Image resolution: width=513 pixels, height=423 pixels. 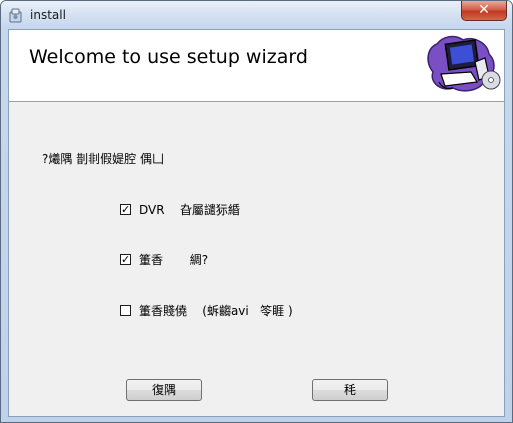 I want to click on option-player: ✓ 箽香 綢?, so click(x=164, y=259).